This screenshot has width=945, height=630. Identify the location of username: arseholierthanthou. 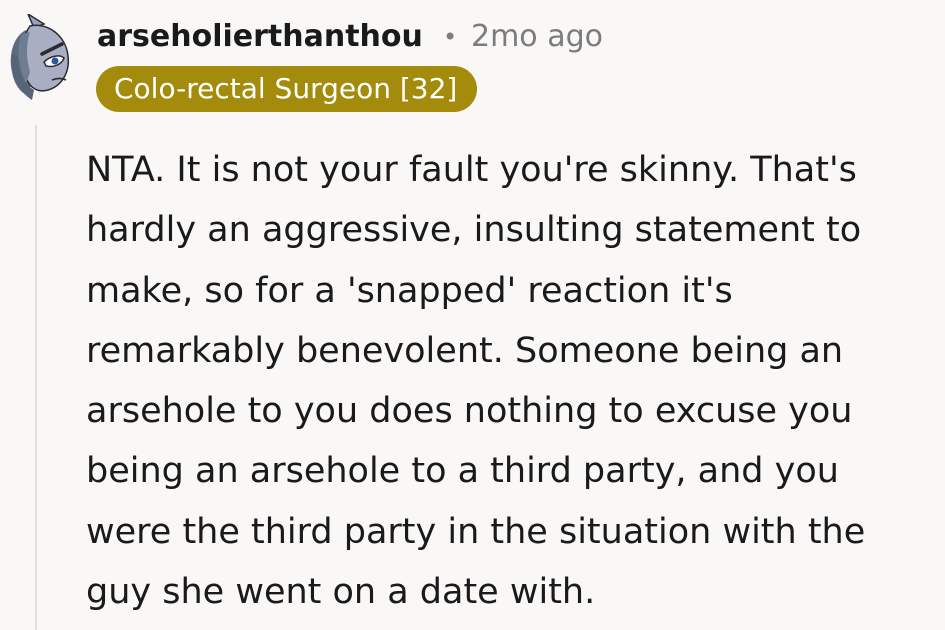
(260, 37).